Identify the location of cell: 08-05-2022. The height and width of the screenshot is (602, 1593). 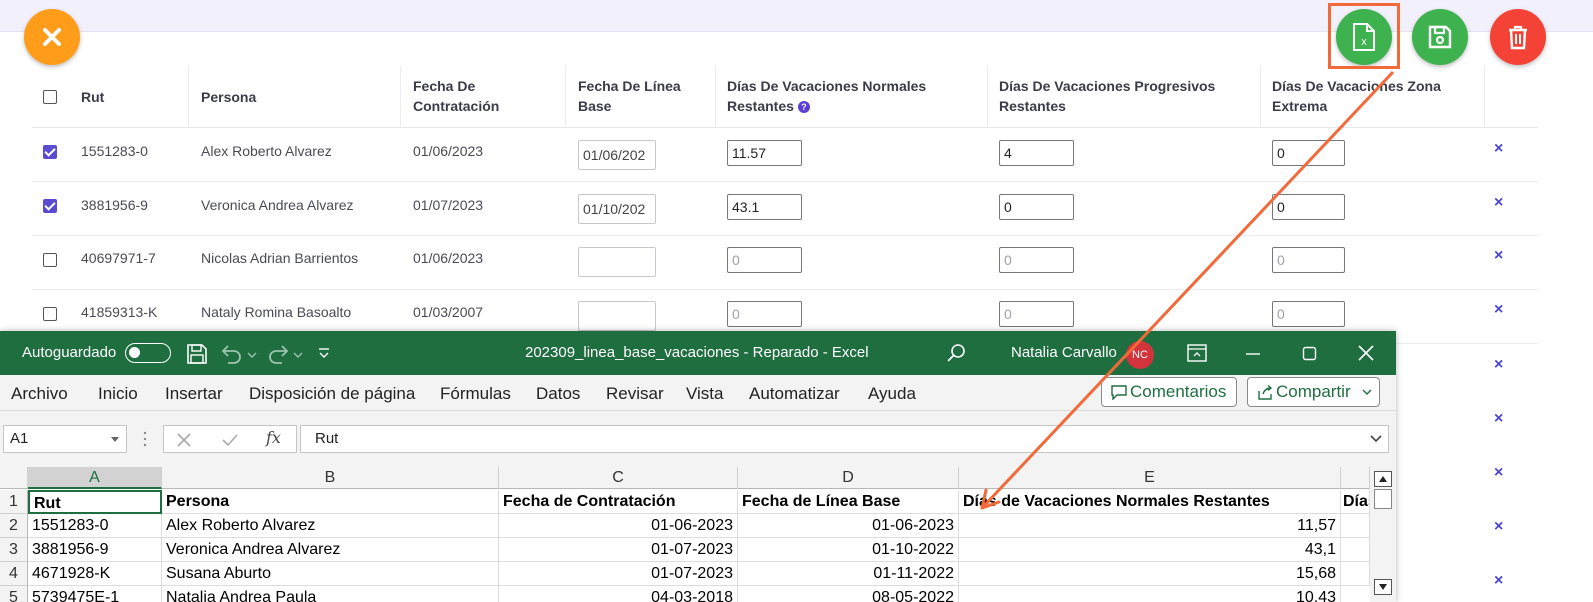
(848, 594).